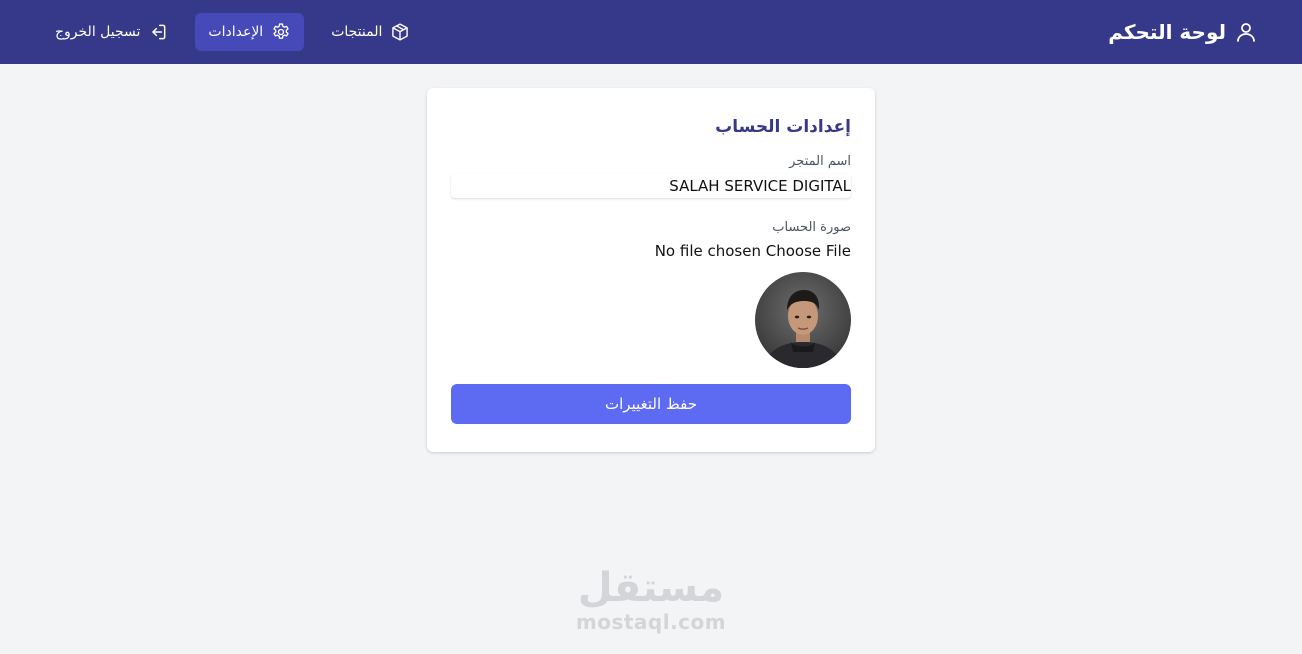  I want to click on nav-logout: تسجيل الخروج, so click(111, 32).